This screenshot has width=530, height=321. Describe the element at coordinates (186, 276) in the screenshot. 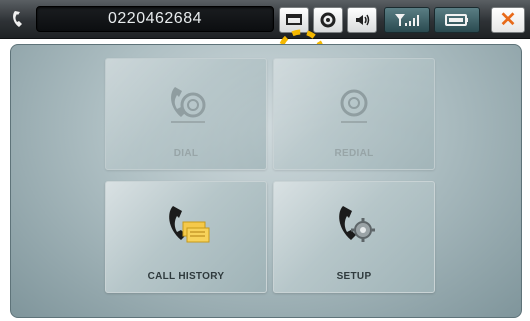

I see `call-history-label: CALL HISTORY` at that location.